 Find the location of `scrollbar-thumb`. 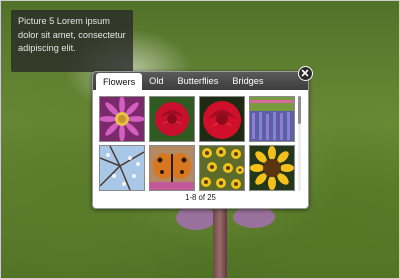

scrollbar-thumb is located at coordinates (299, 110).